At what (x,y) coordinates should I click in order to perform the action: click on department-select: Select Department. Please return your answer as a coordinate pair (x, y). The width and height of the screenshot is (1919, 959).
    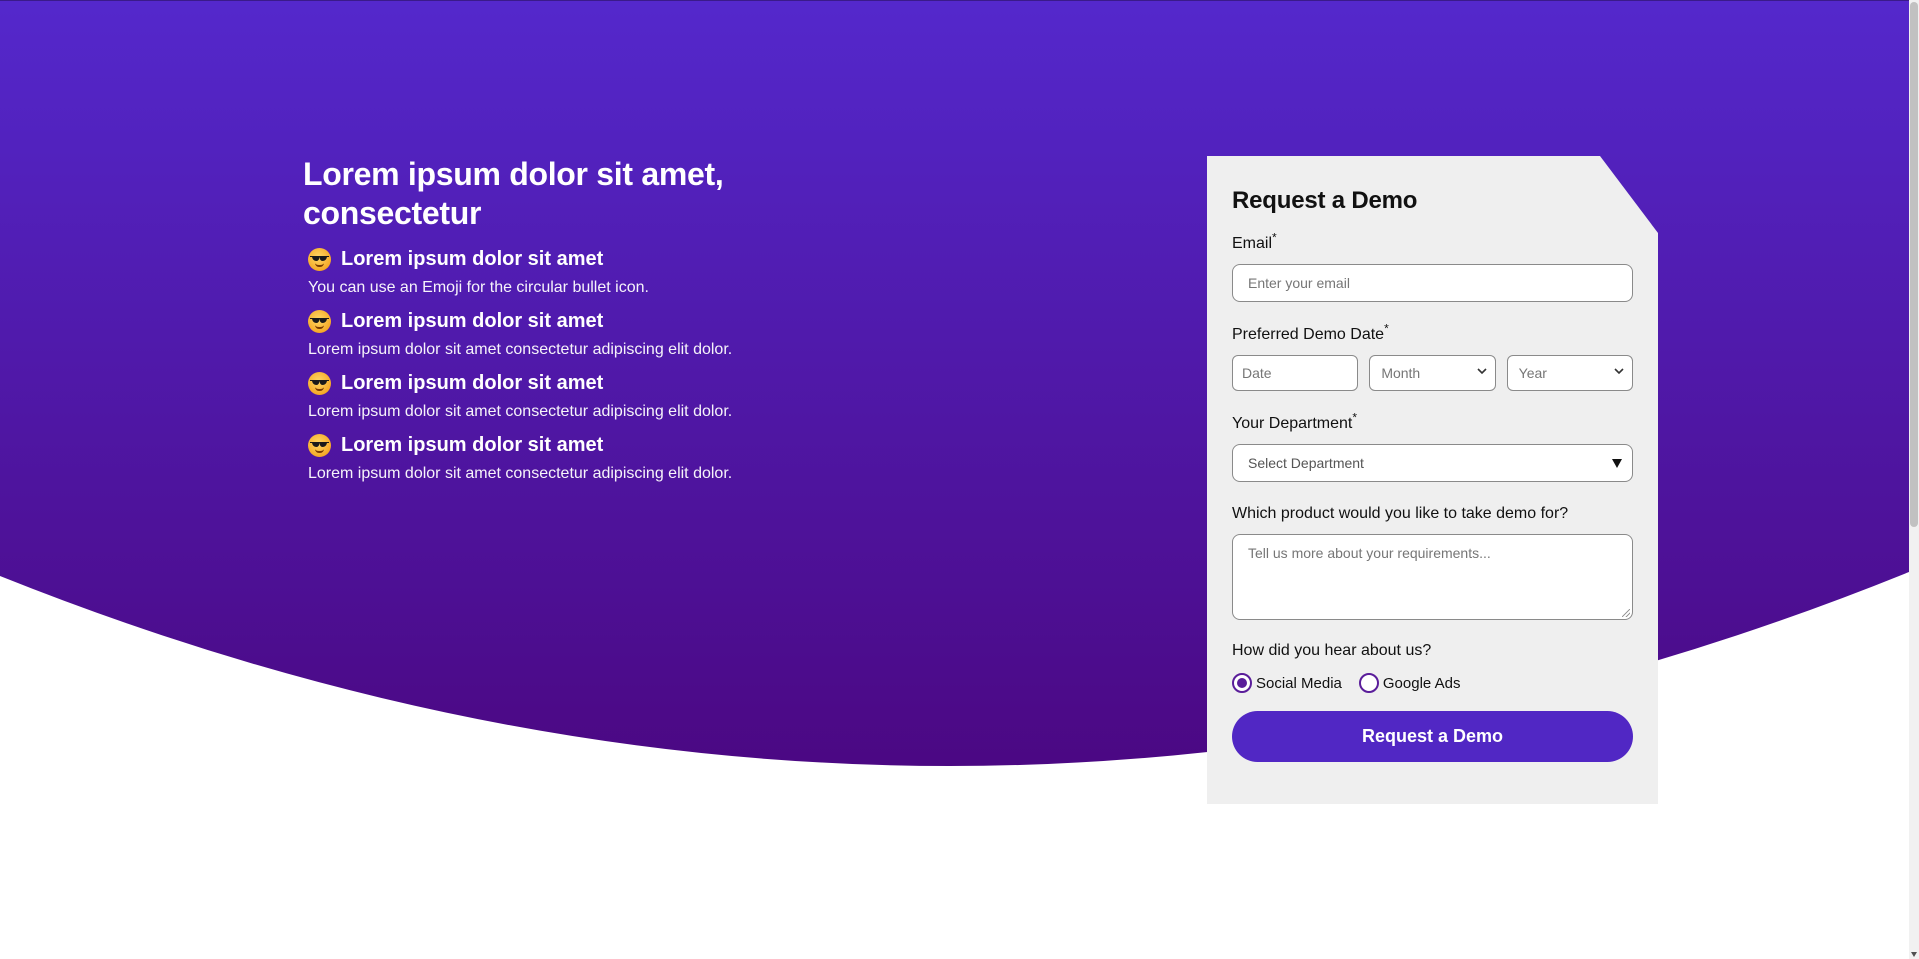
    Looking at the image, I should click on (1432, 463).